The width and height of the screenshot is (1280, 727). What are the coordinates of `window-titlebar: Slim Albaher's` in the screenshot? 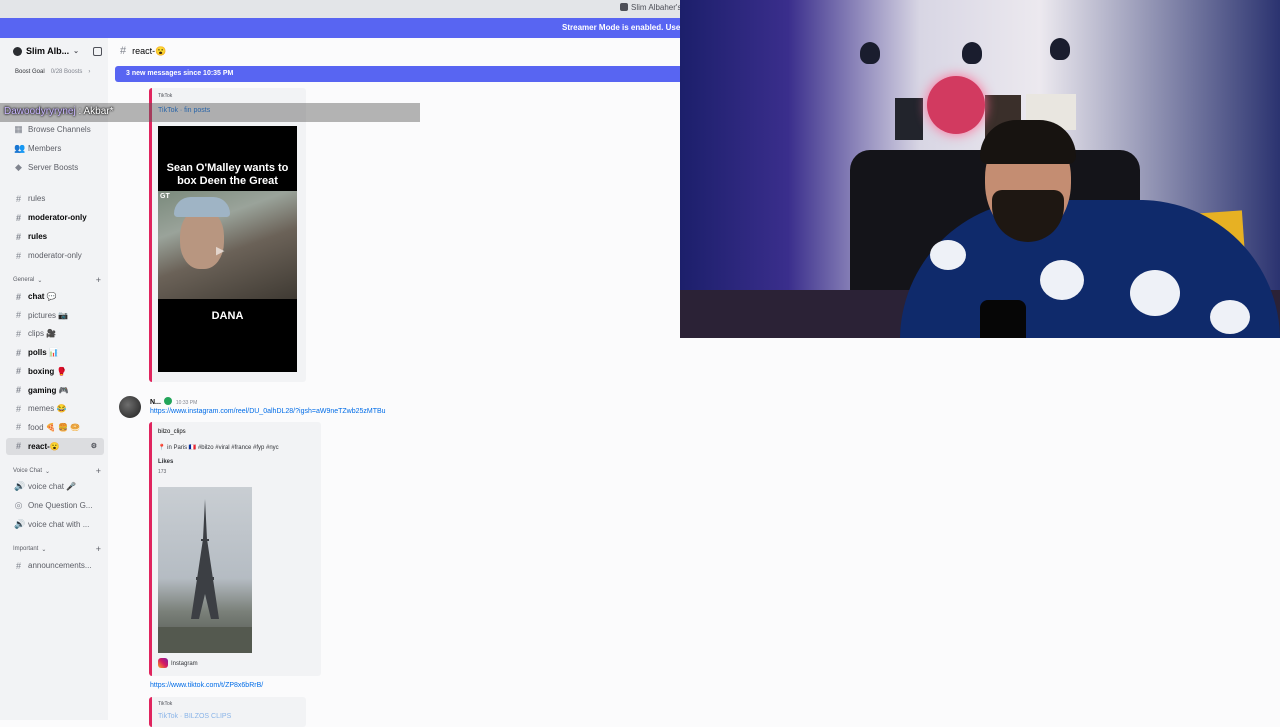 It's located at (340, 9).